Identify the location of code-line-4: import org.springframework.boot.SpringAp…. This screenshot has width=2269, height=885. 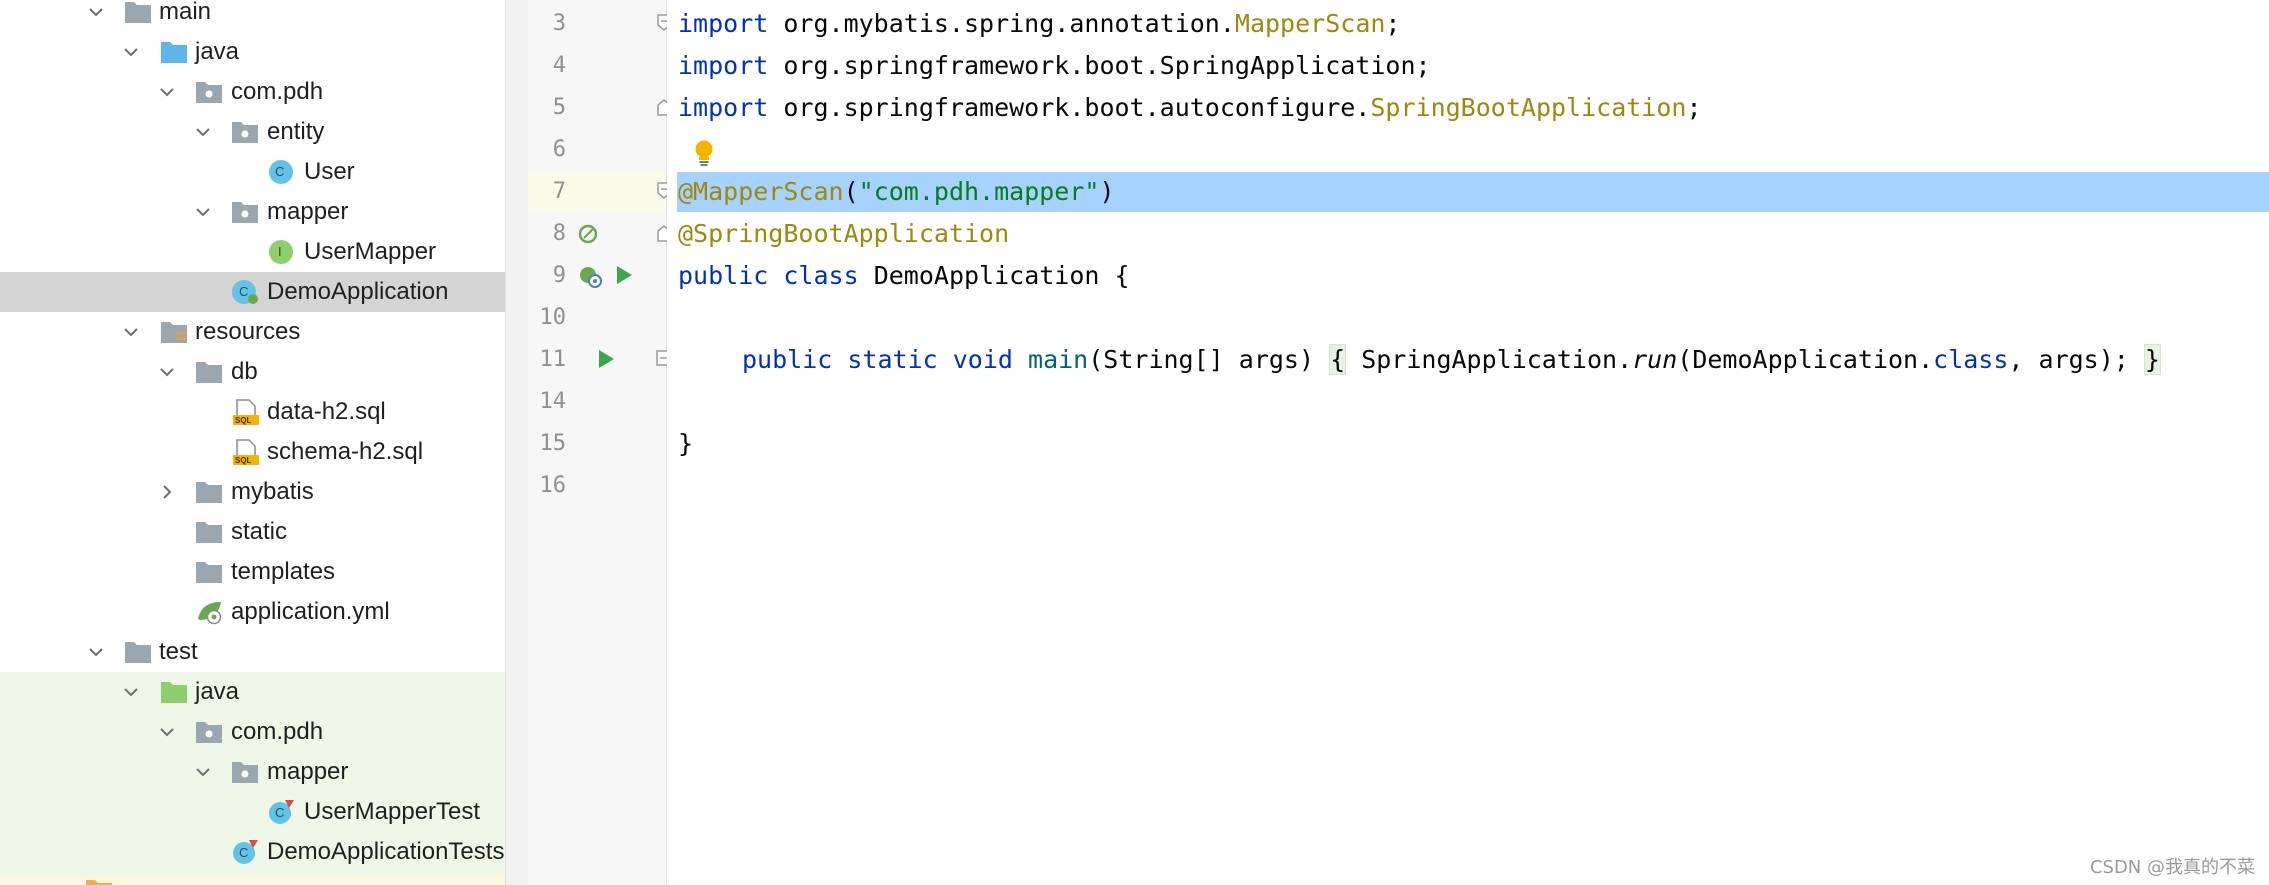
(1054, 66).